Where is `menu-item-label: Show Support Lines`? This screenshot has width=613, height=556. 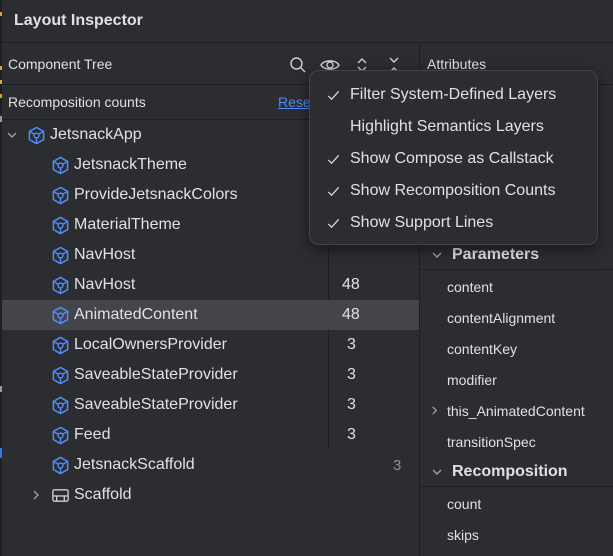
menu-item-label: Show Support Lines is located at coordinates (422, 222).